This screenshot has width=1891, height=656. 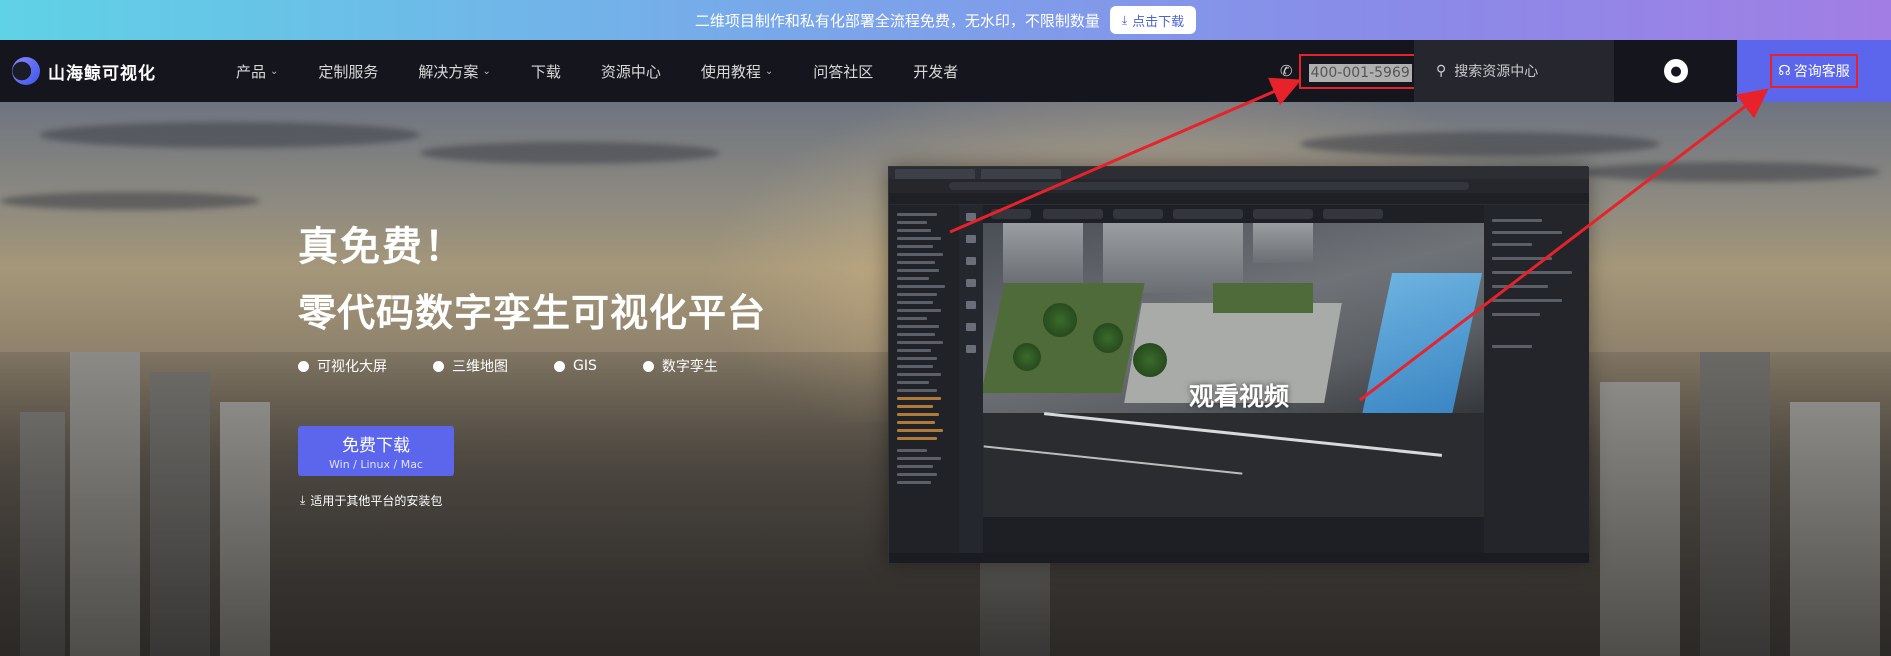 I want to click on nav-item-tutorials: 使用教程 ⌄, so click(x=737, y=71).